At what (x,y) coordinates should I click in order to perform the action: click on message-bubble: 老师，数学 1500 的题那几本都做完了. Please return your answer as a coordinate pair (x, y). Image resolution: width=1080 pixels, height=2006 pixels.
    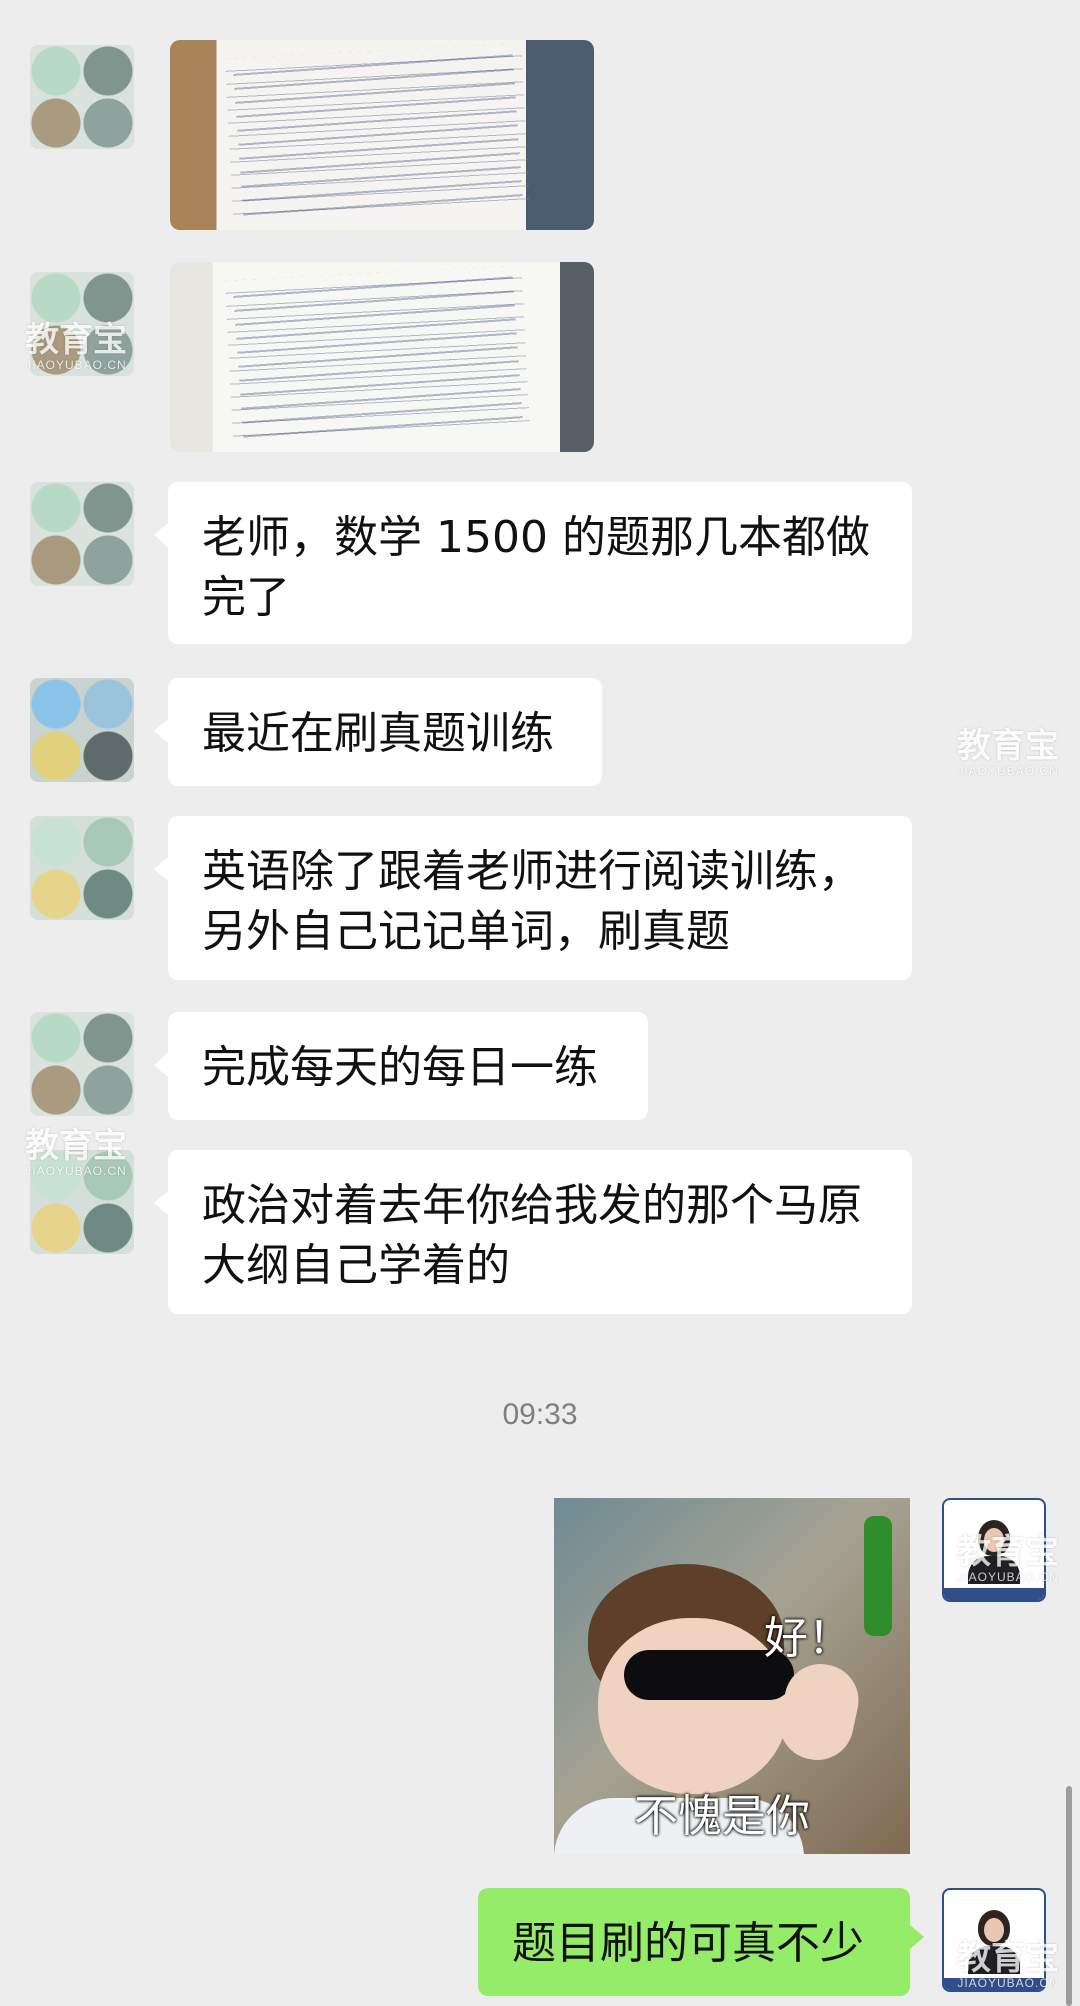
    Looking at the image, I should click on (533, 563).